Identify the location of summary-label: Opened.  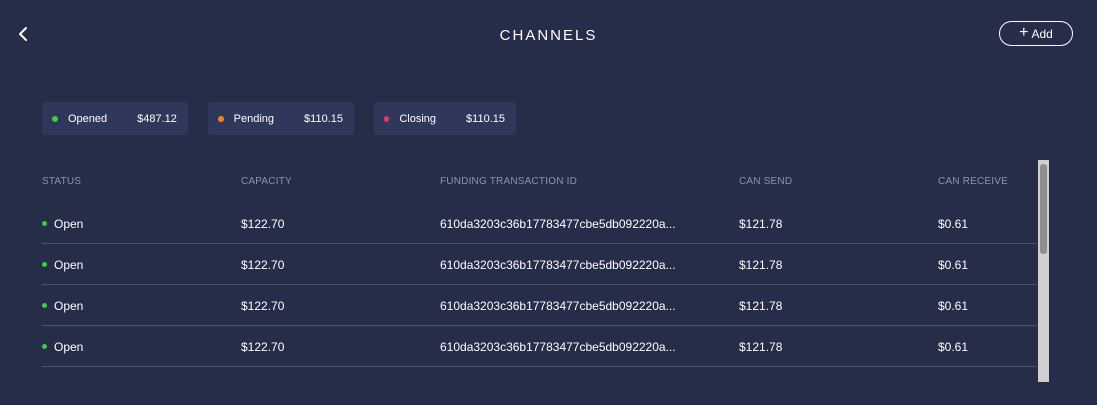
(88, 118).